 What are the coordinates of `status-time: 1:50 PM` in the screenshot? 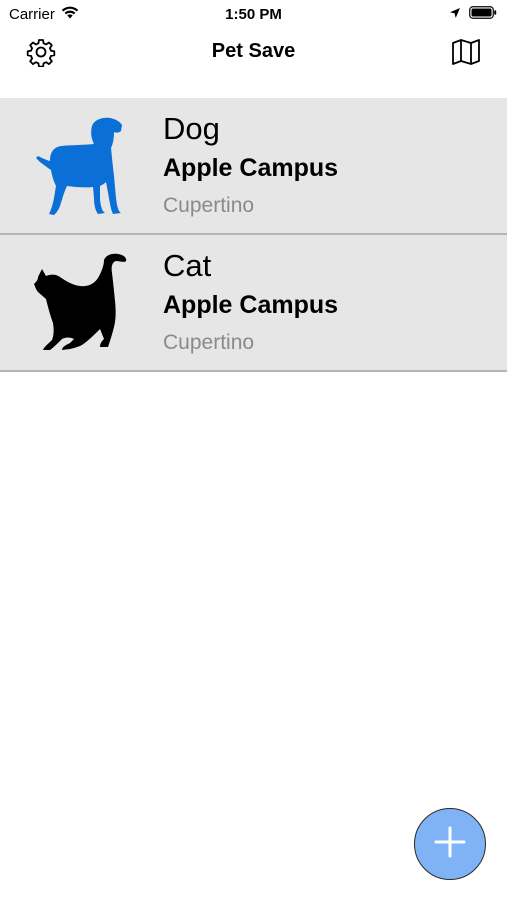 It's located at (253, 14).